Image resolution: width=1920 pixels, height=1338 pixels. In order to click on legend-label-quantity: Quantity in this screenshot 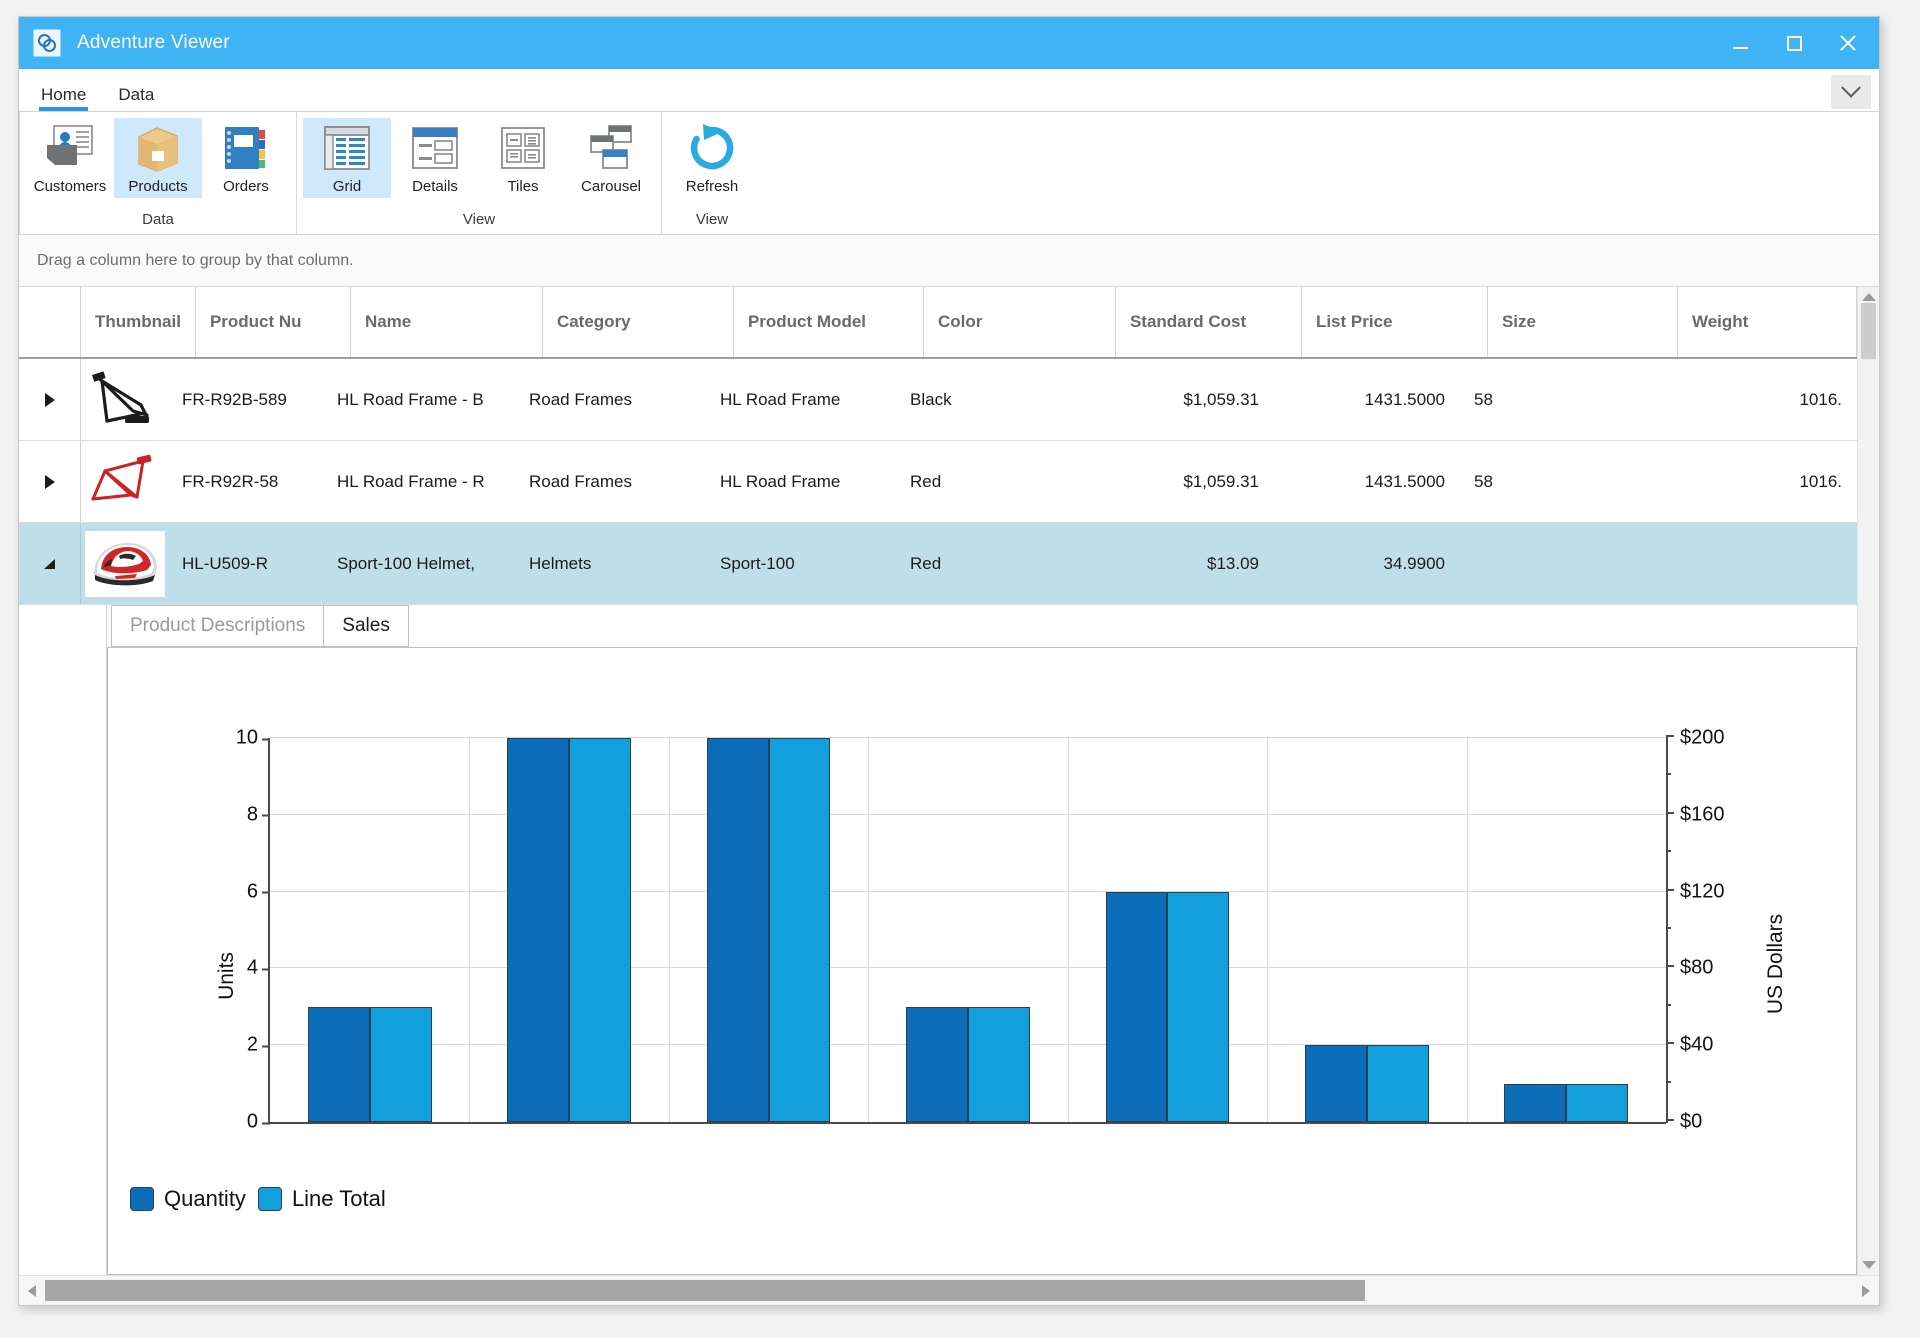, I will do `click(205, 1198)`.